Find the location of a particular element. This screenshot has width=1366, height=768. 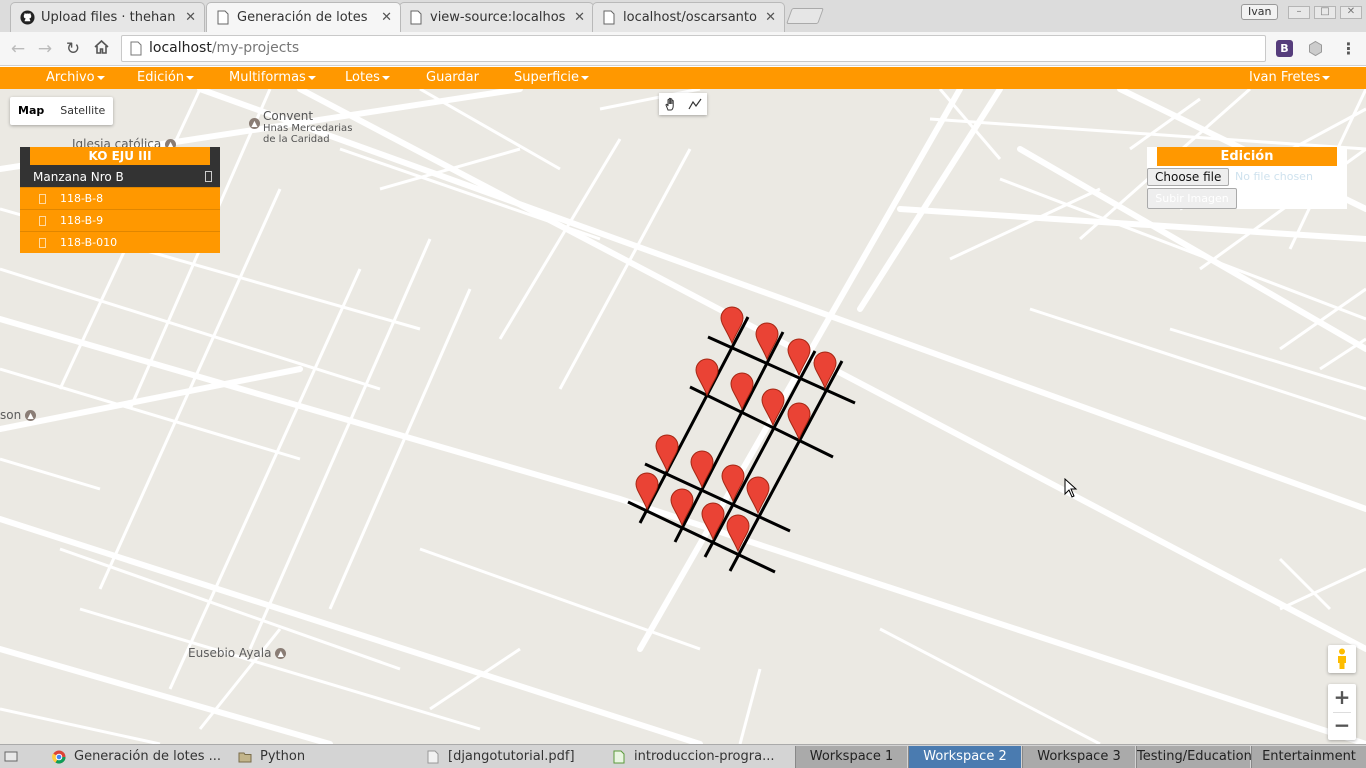

hand-pan-icon is located at coordinates (671, 104).